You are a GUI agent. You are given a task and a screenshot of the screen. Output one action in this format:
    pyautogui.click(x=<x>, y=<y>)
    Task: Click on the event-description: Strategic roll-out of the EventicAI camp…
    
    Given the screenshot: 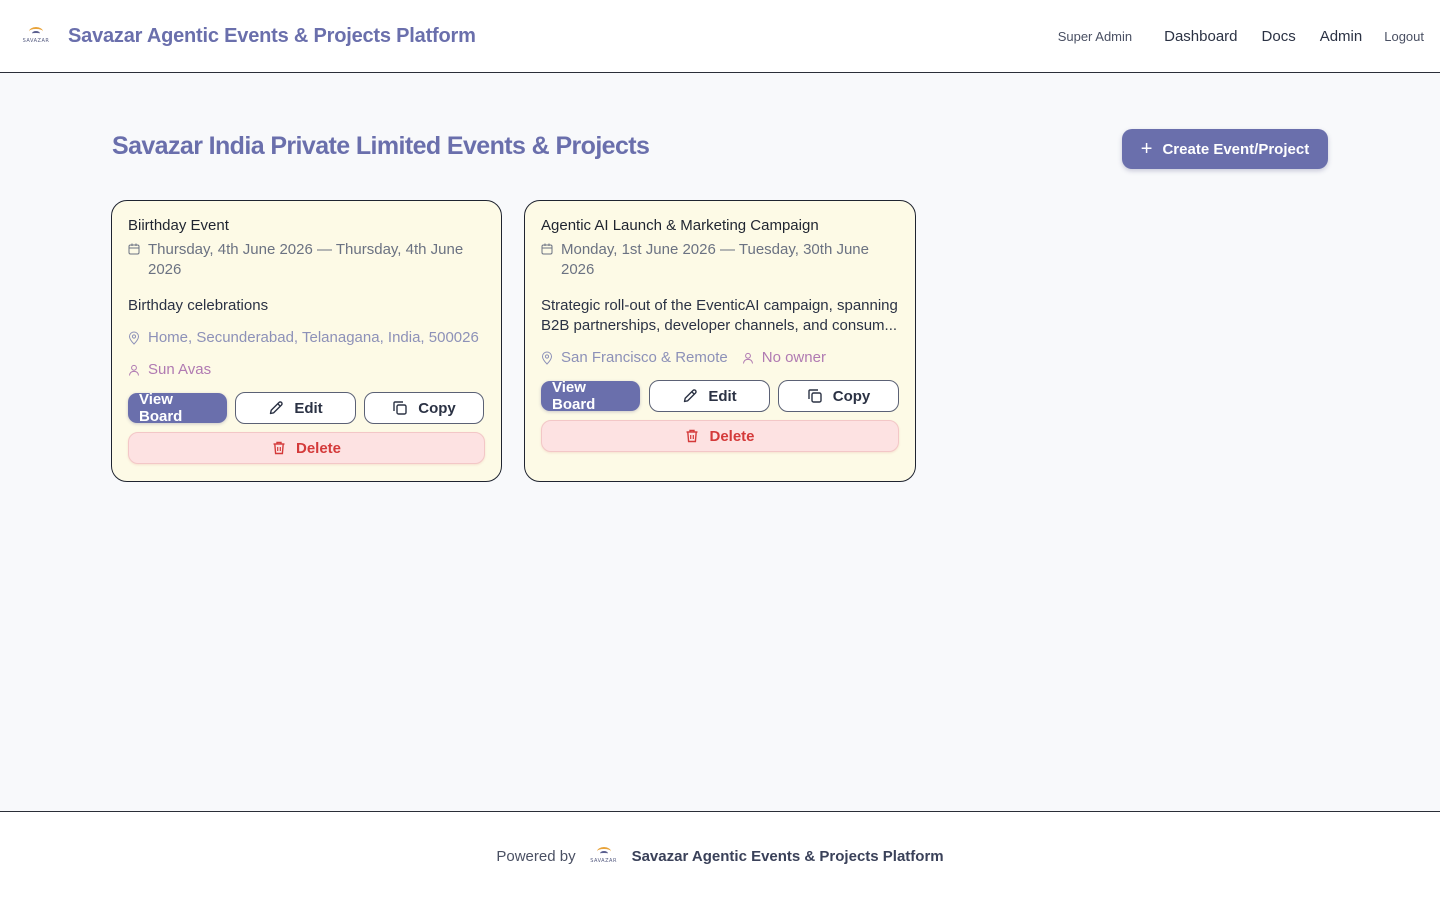 What is the action you would take?
    pyautogui.click(x=719, y=315)
    